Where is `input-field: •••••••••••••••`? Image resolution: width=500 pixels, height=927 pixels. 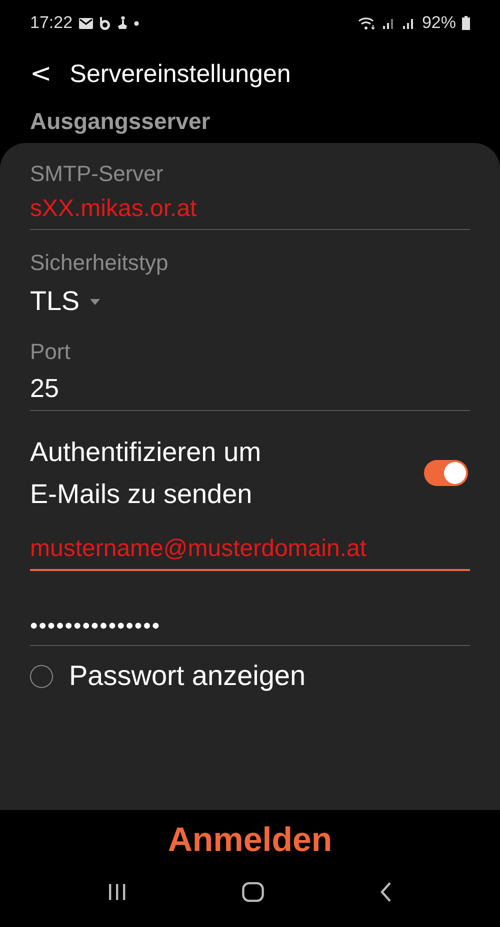 input-field: ••••••••••••••• is located at coordinates (250, 628).